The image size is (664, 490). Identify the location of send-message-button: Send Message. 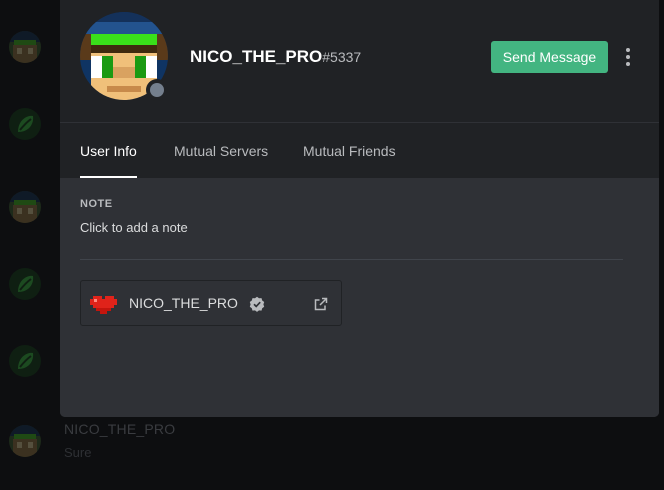
(549, 57).